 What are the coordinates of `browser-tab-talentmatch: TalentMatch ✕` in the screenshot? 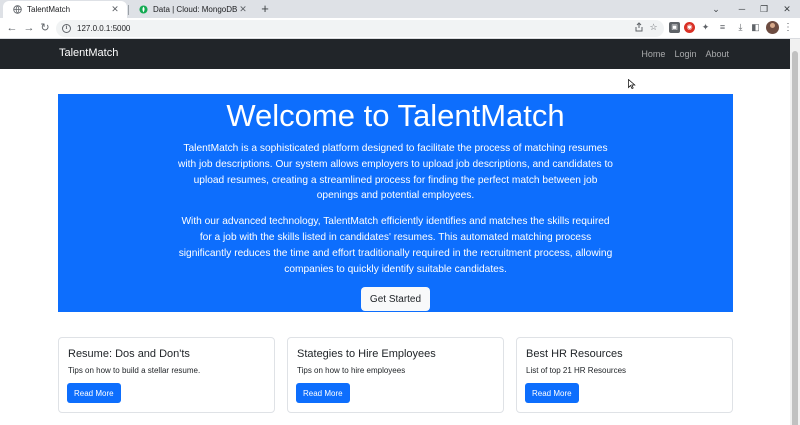 It's located at (65, 9).